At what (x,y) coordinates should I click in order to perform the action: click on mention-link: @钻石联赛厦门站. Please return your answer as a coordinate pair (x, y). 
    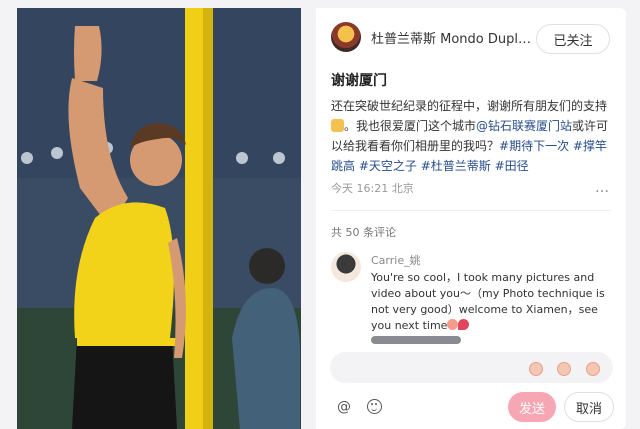
    Looking at the image, I should click on (524, 126).